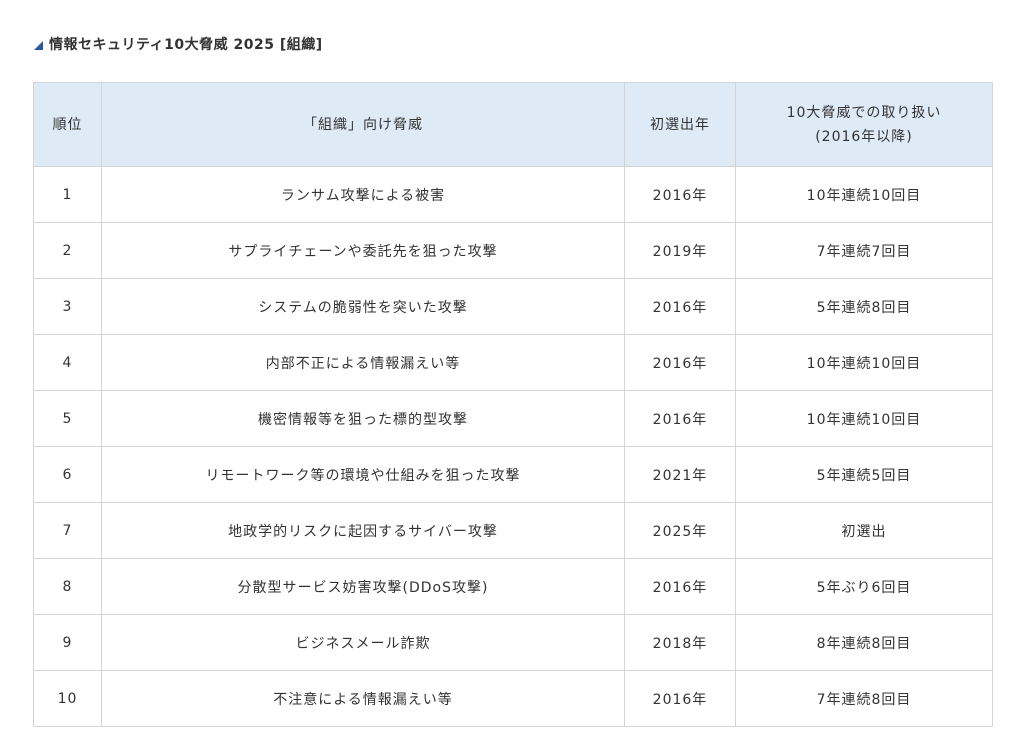 The image size is (1024, 755). I want to click on cell-handling: 7年連続8回目, so click(864, 698).